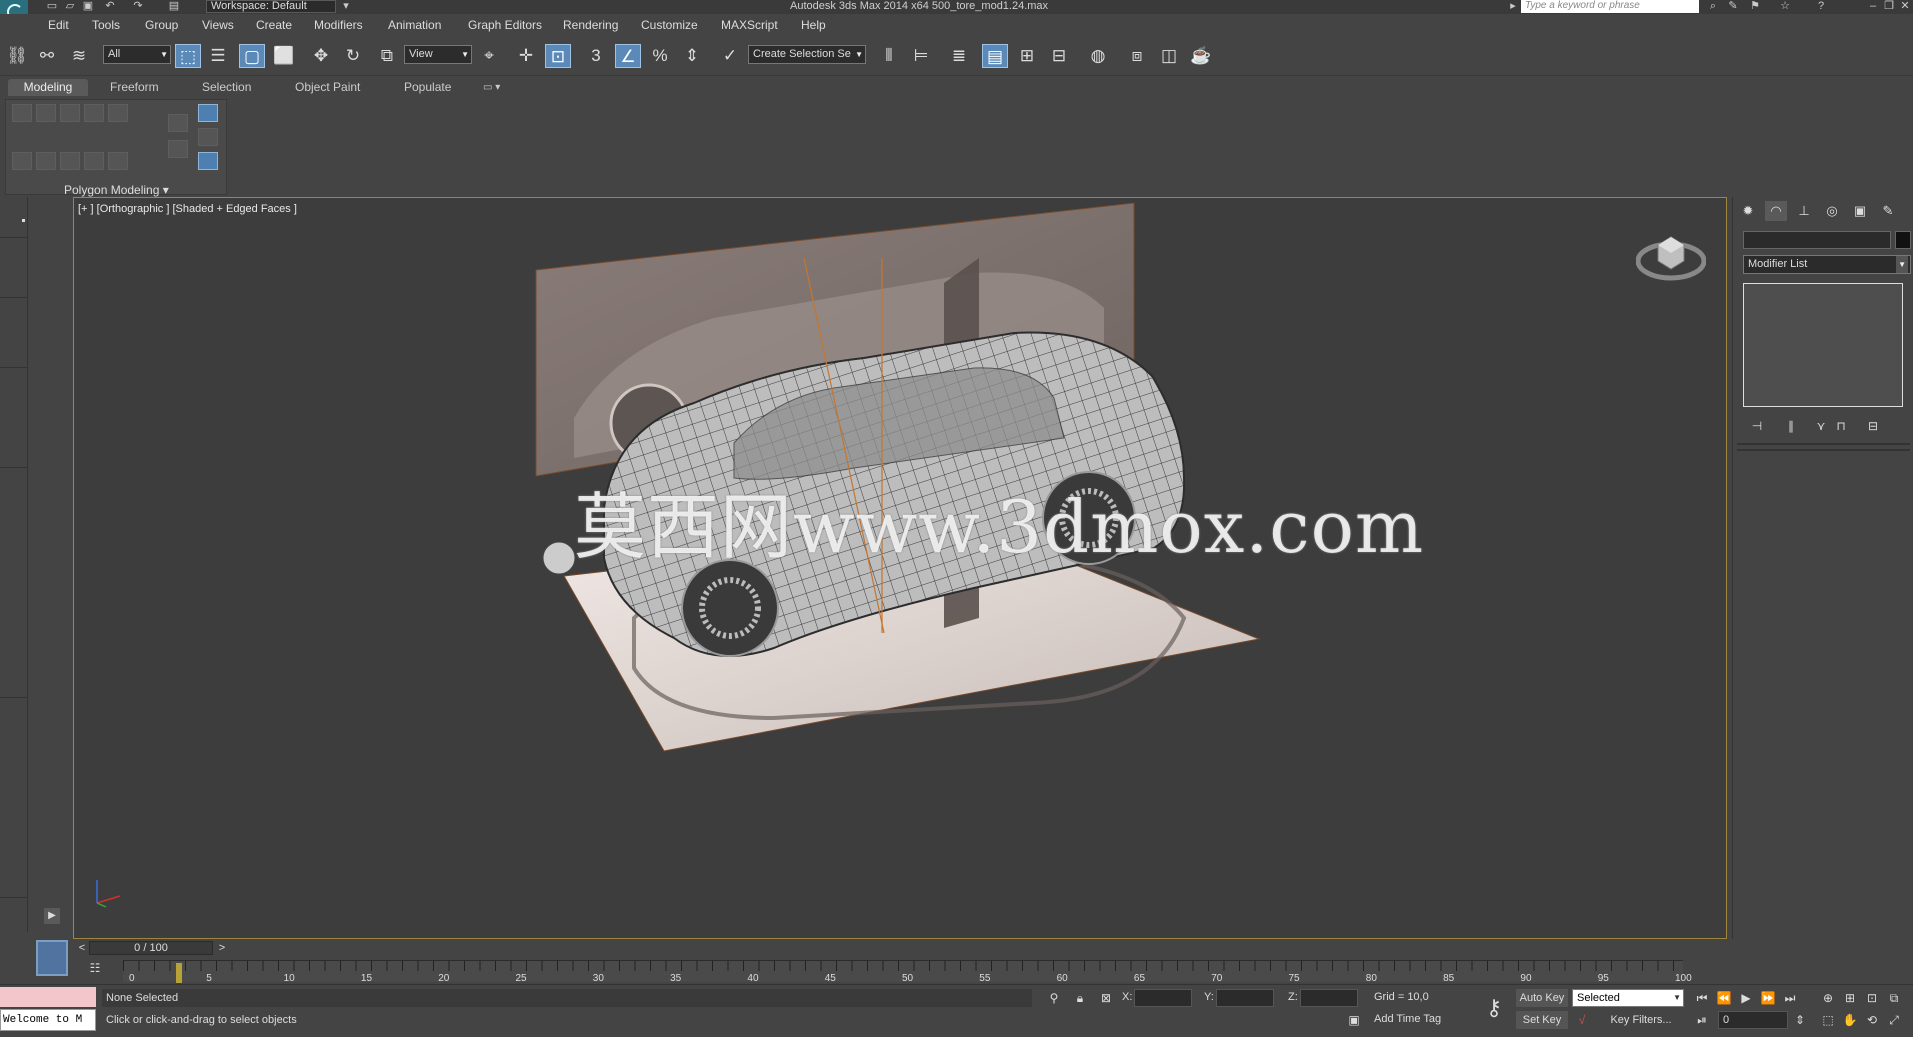  Describe the element at coordinates (1753, 1020) in the screenshot. I see `current-frame-input: 0` at that location.